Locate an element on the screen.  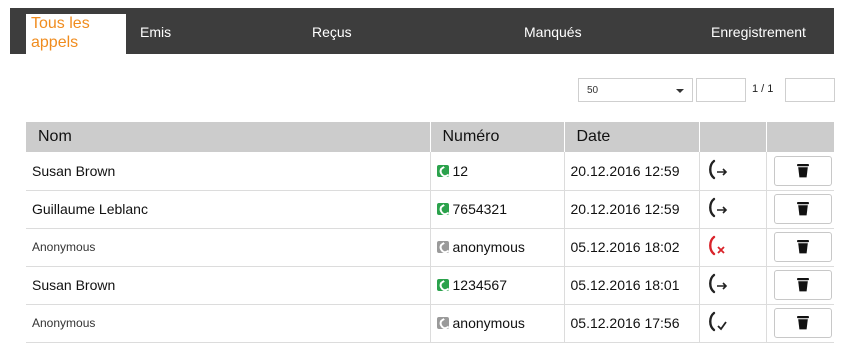
column-header-date: Date is located at coordinates (632, 137).